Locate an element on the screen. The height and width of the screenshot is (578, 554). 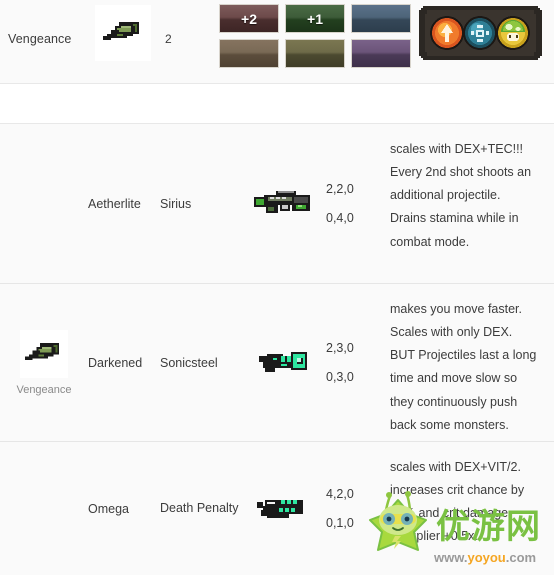
rifle-sprite-green is located at coordinates (282, 201).